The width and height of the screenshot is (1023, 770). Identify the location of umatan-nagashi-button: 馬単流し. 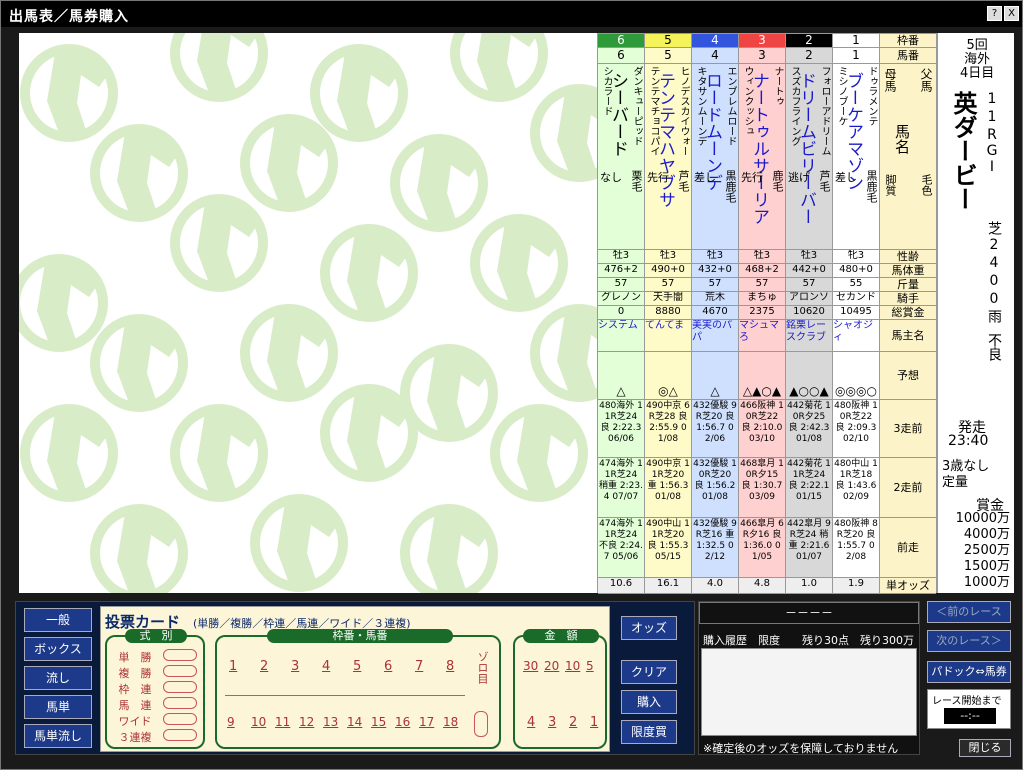
(58, 736).